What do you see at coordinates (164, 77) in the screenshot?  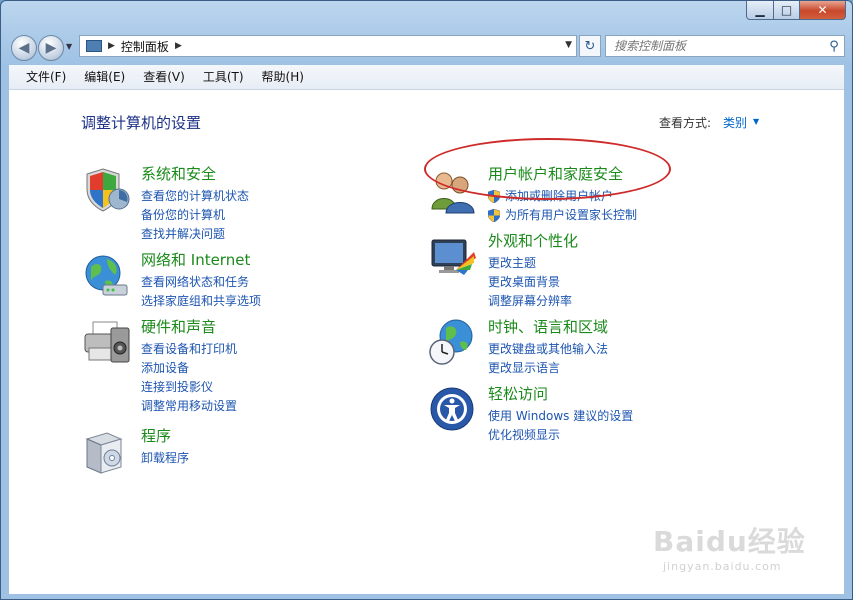 I see `menu-view: 查看(V)` at bounding box center [164, 77].